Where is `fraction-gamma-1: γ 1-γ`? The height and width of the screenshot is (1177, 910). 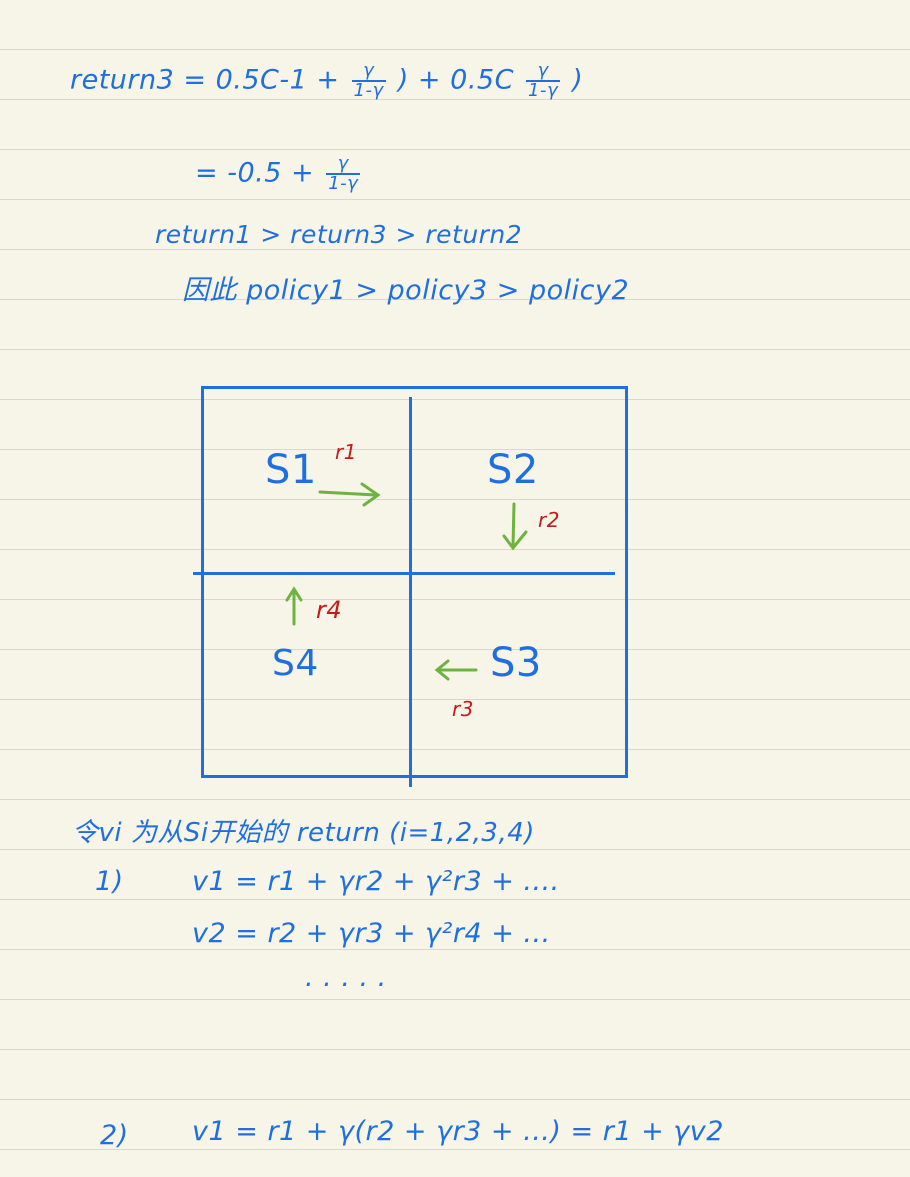 fraction-gamma-1: γ 1-γ is located at coordinates (368, 81).